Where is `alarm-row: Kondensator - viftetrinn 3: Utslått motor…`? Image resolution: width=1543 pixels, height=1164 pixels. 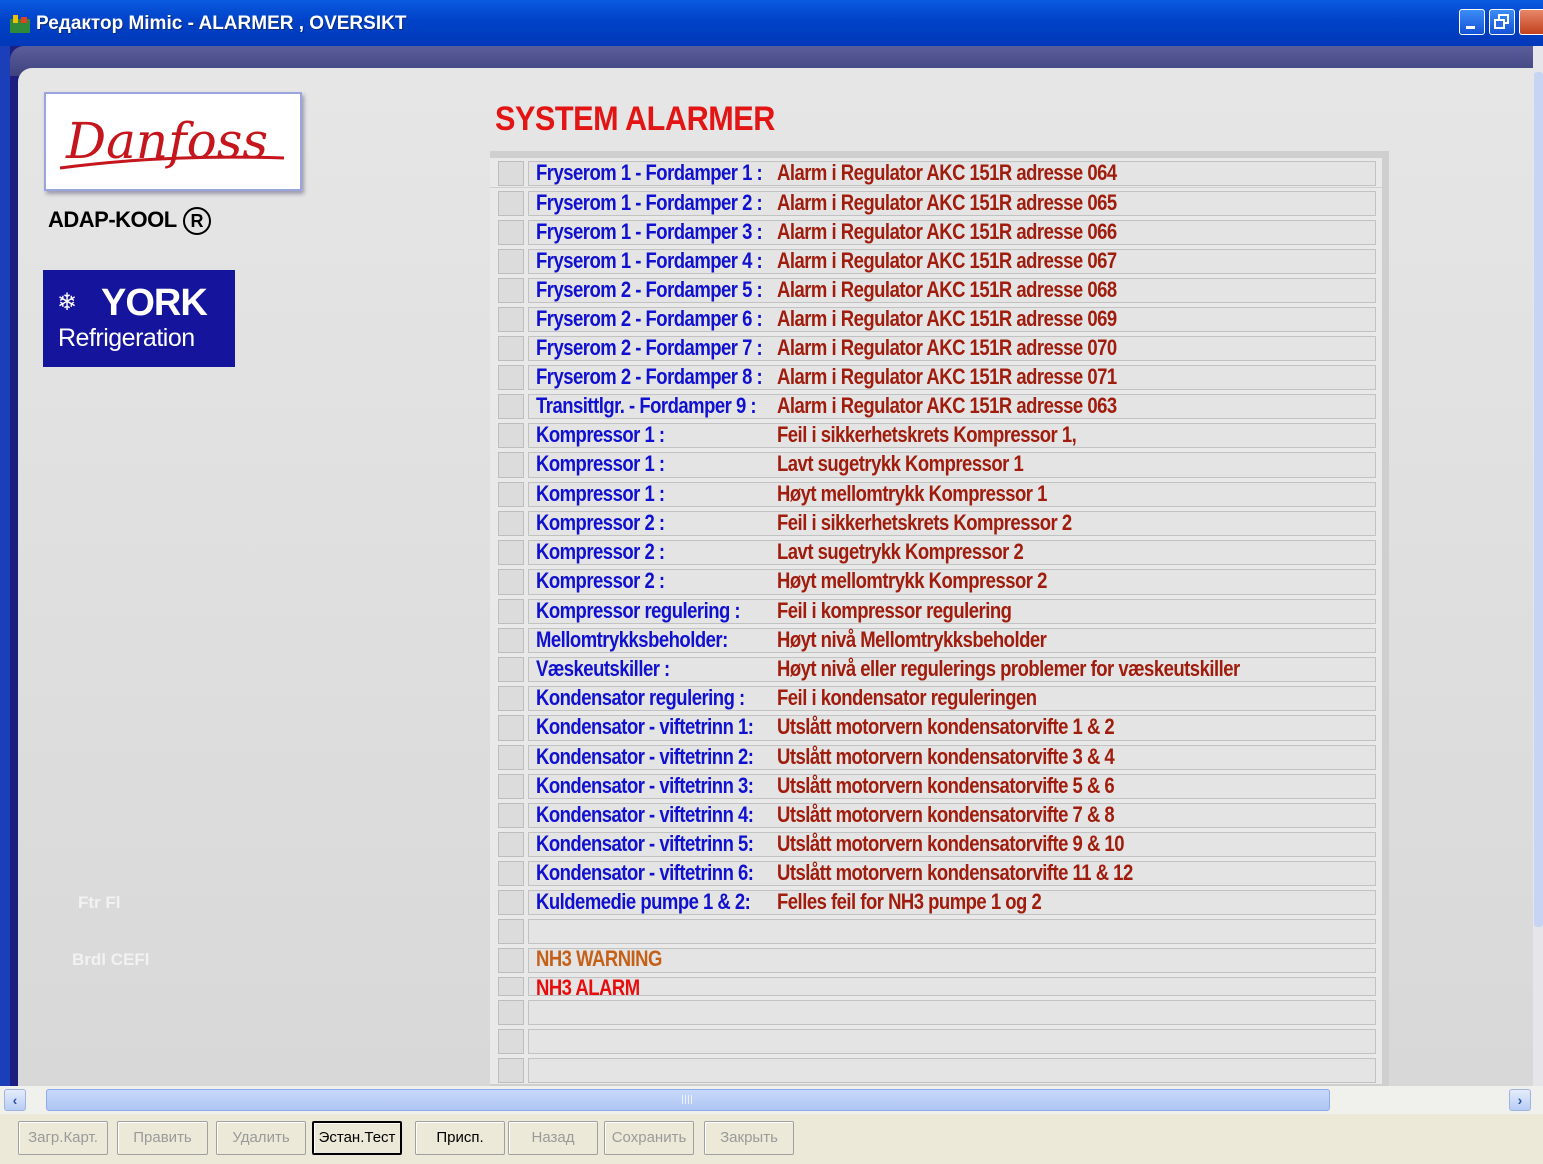 alarm-row: Kondensator - viftetrinn 3: Utslått motor… is located at coordinates (936, 785).